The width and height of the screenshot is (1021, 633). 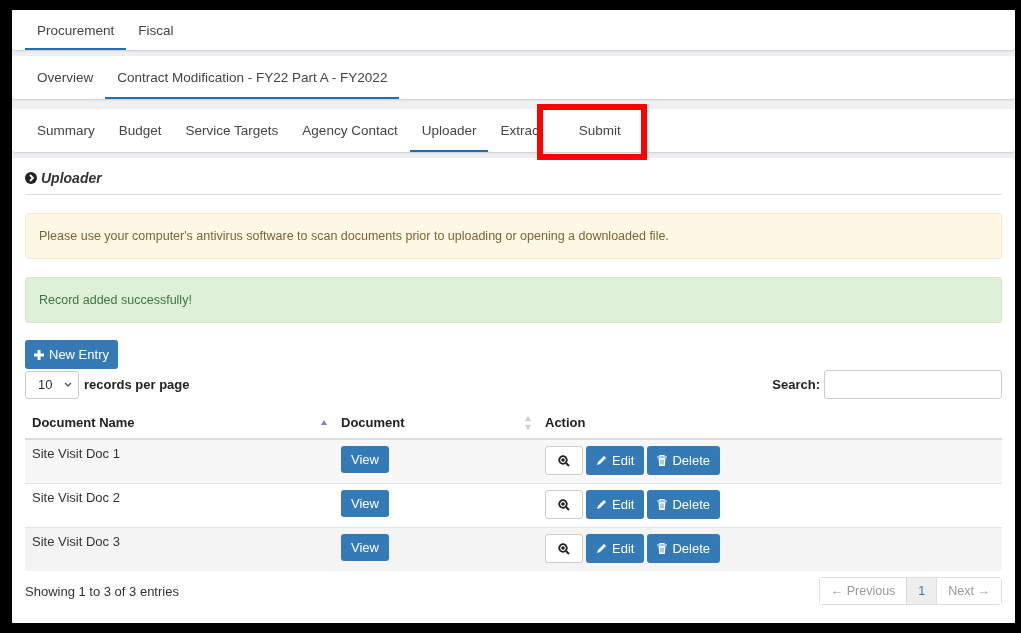 I want to click on tab: Contract Modification - FY22 Part A - FY2022, so click(x=252, y=77).